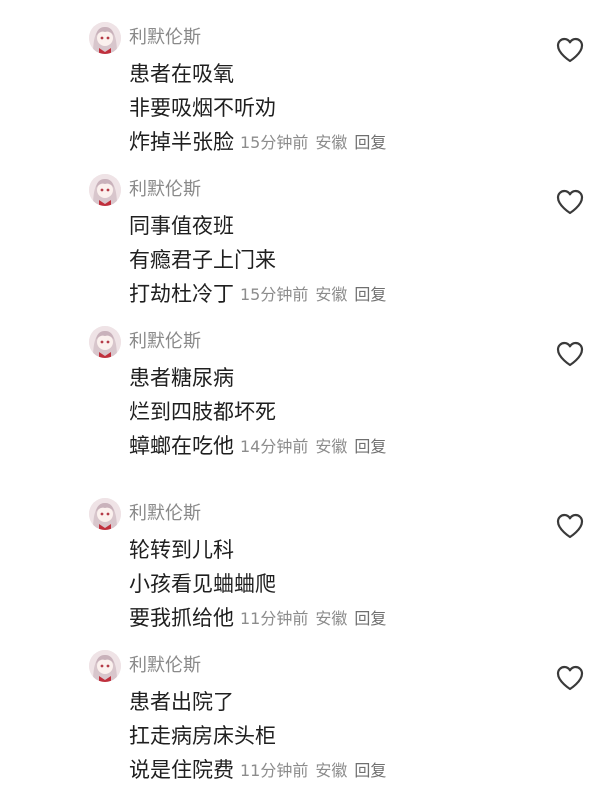 The height and width of the screenshot is (800, 609). I want to click on comment-text-line: 扛走病房床头柜, so click(202, 736).